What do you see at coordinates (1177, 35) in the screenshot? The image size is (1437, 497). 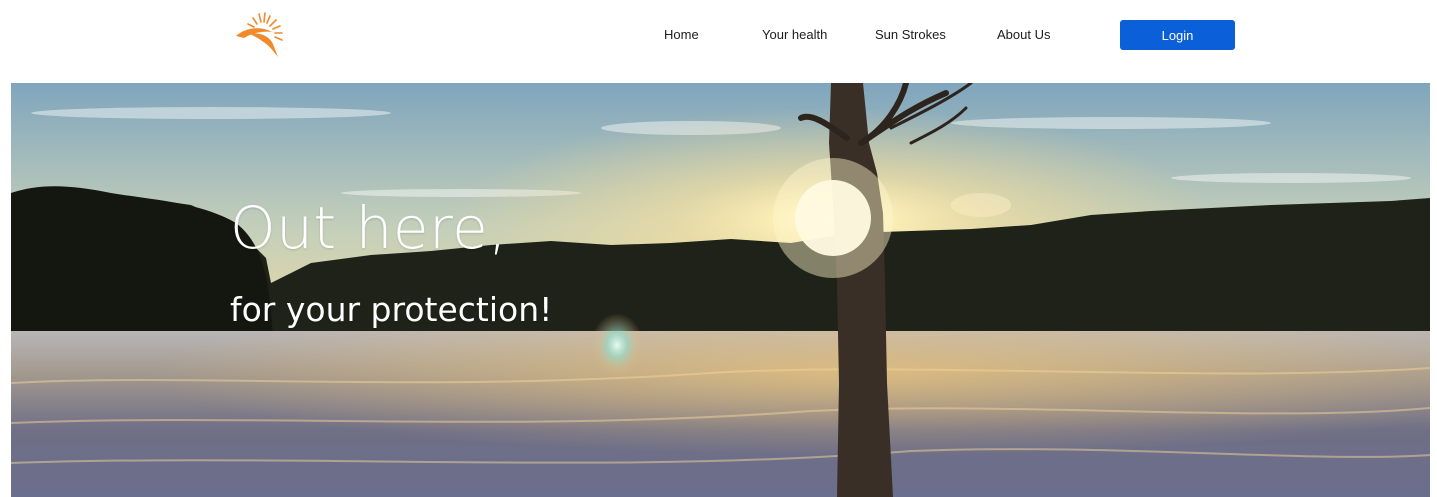 I see `login-button: Login` at bounding box center [1177, 35].